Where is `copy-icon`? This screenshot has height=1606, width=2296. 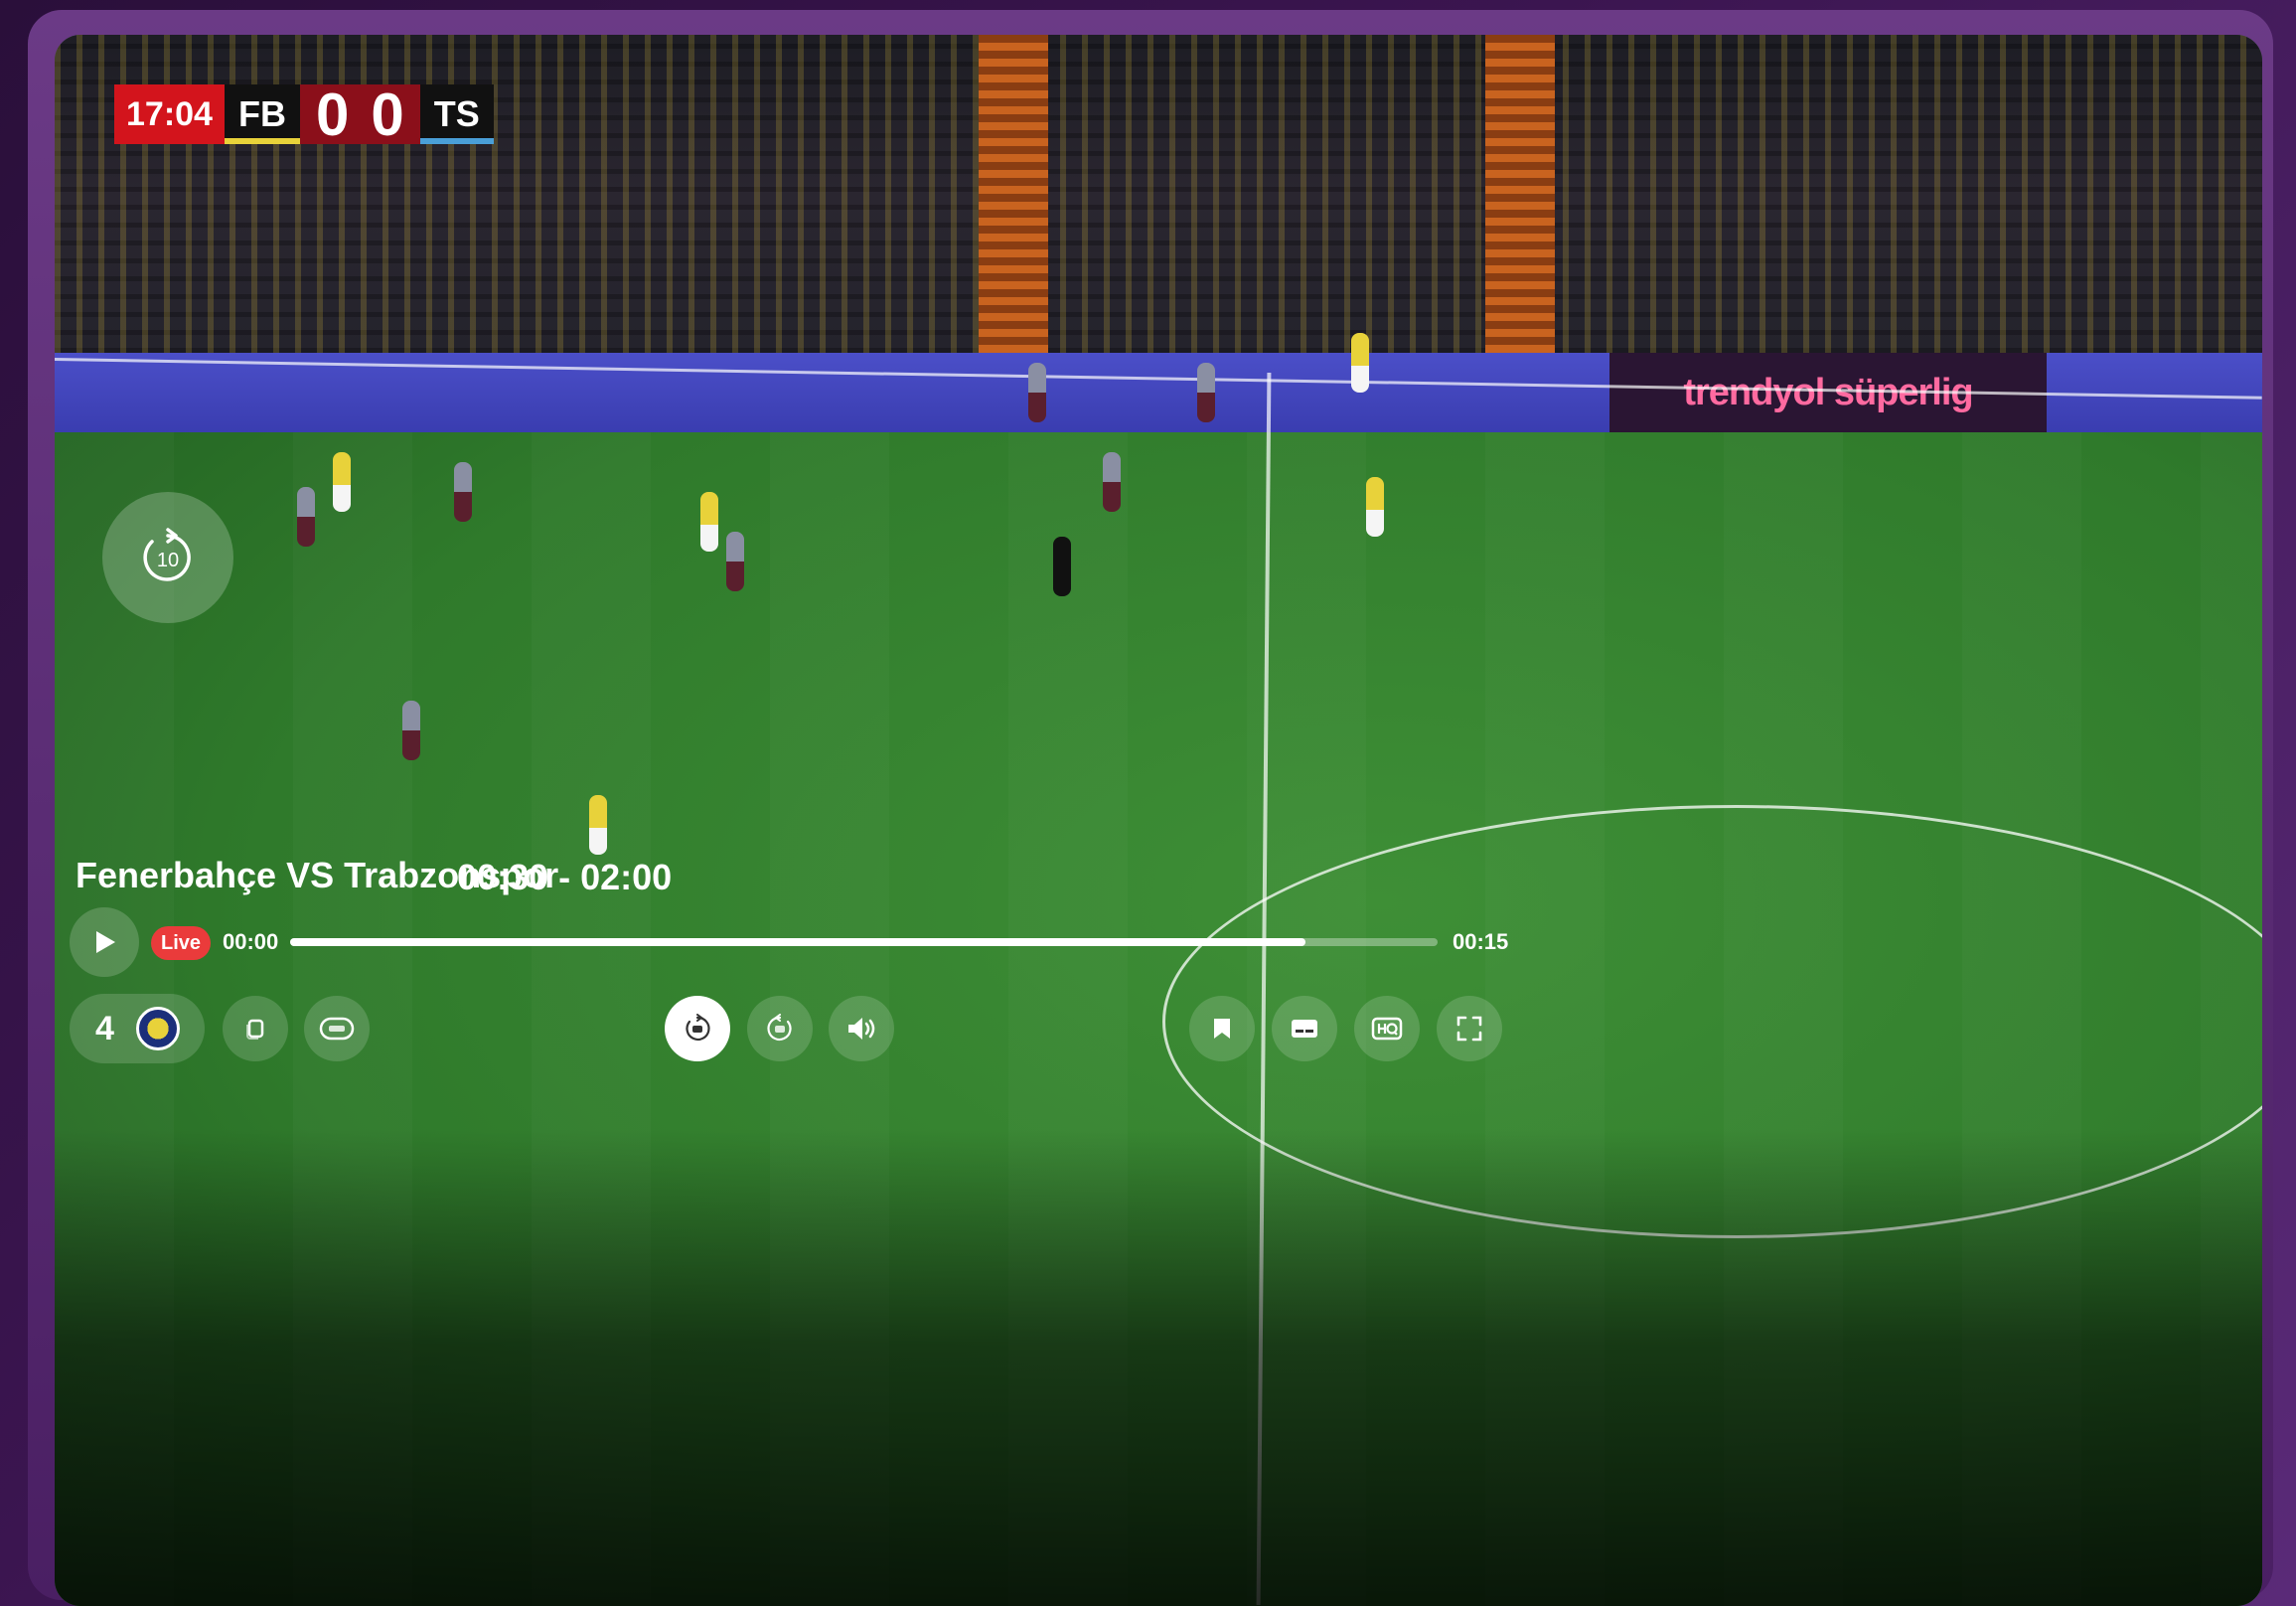
copy-icon is located at coordinates (255, 1029).